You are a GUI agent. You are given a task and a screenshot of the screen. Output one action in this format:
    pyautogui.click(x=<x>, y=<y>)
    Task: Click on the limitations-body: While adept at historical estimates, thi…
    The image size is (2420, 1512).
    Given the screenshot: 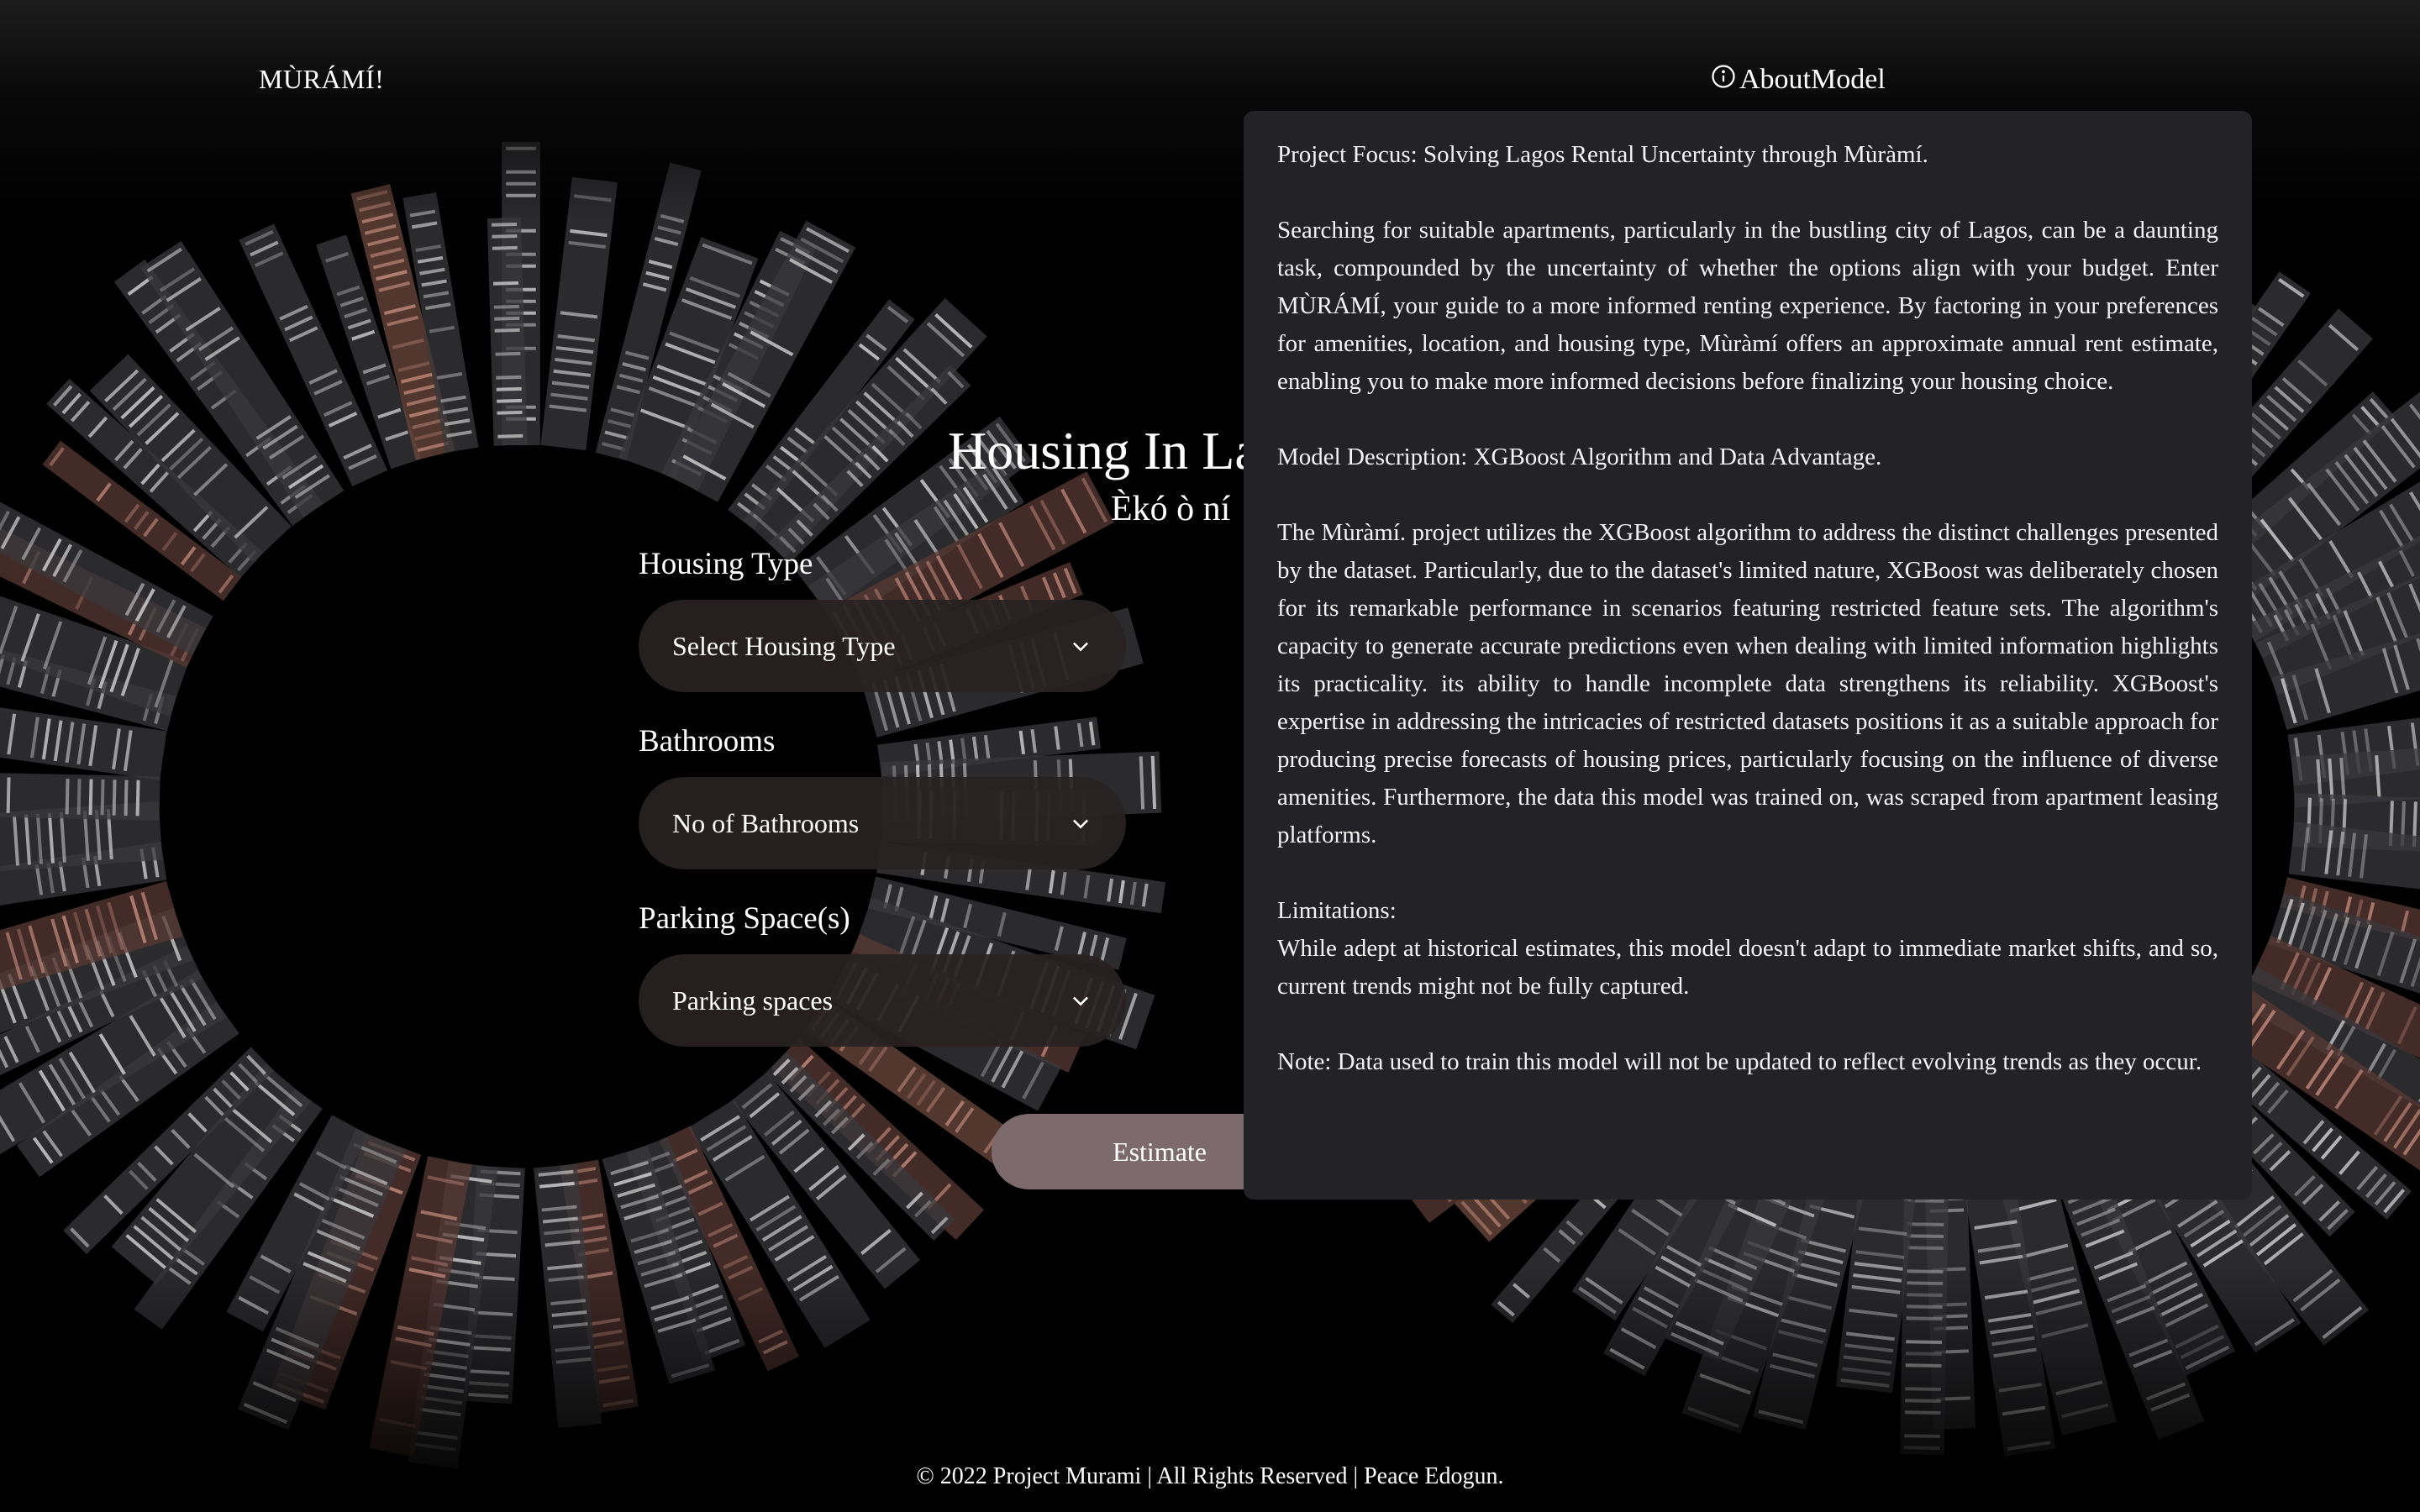 What is the action you would take?
    pyautogui.click(x=1747, y=967)
    